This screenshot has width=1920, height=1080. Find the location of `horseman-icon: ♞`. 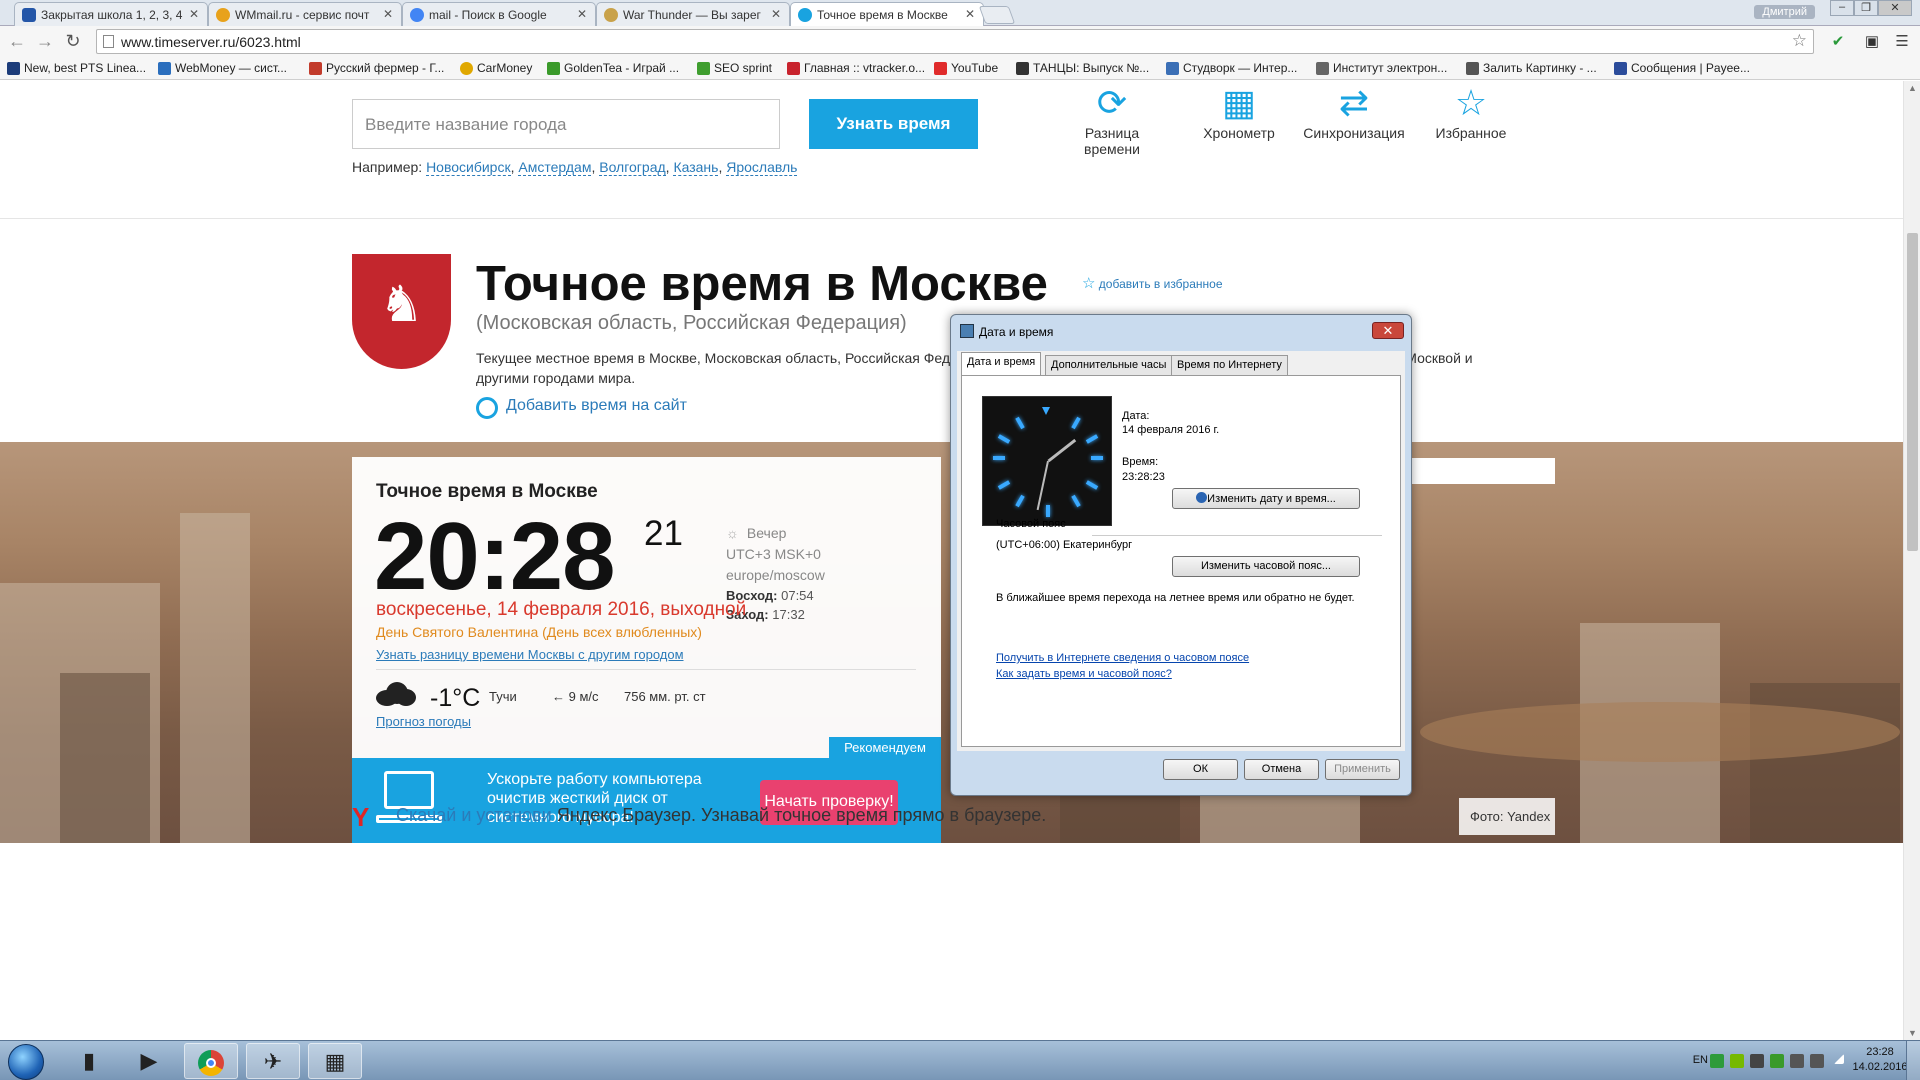

horseman-icon: ♞ is located at coordinates (401, 304).